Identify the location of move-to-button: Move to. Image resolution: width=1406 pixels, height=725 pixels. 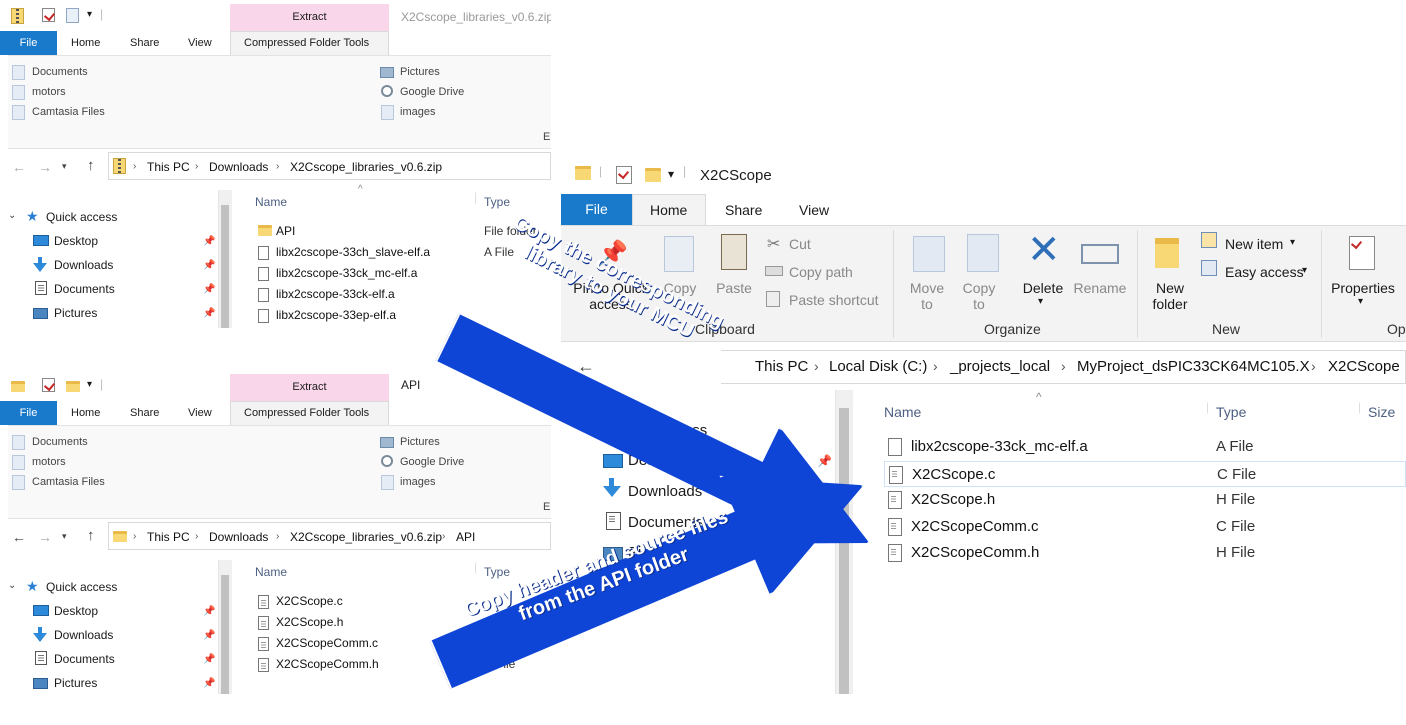
(927, 296).